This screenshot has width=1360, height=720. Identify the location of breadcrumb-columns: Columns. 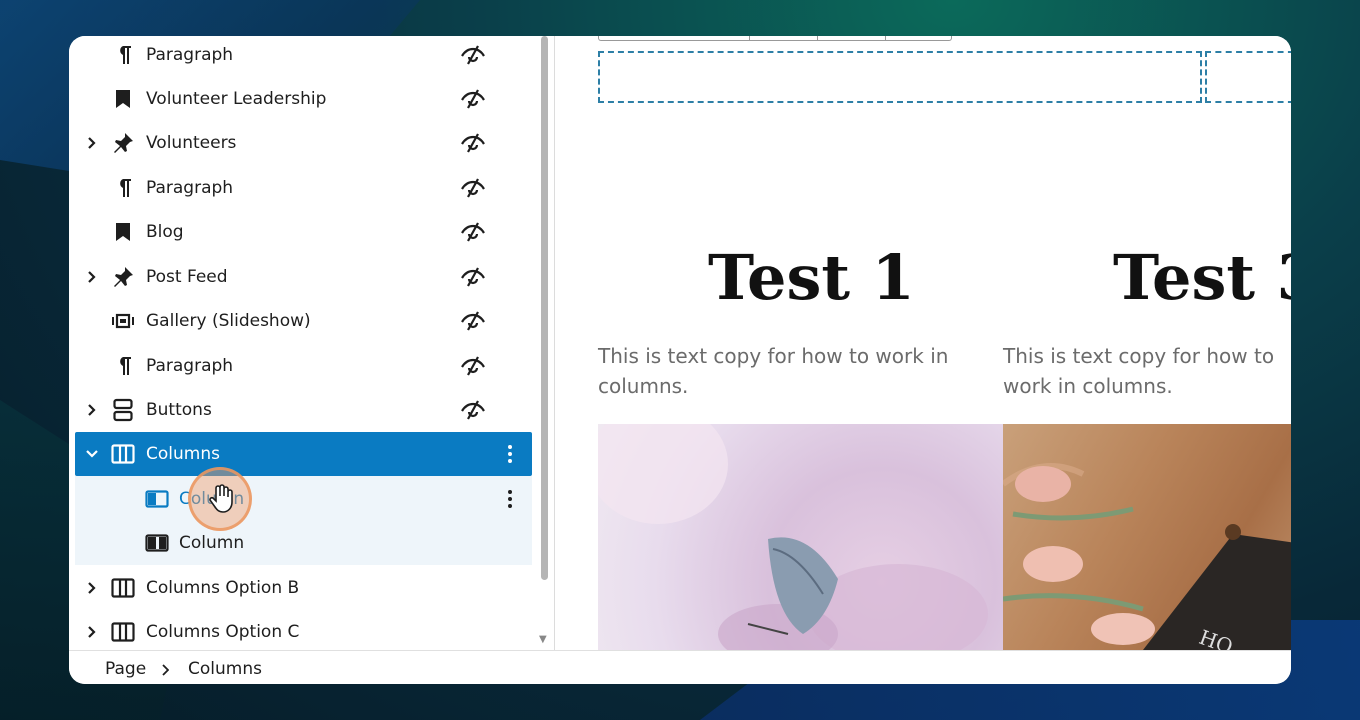
(225, 669).